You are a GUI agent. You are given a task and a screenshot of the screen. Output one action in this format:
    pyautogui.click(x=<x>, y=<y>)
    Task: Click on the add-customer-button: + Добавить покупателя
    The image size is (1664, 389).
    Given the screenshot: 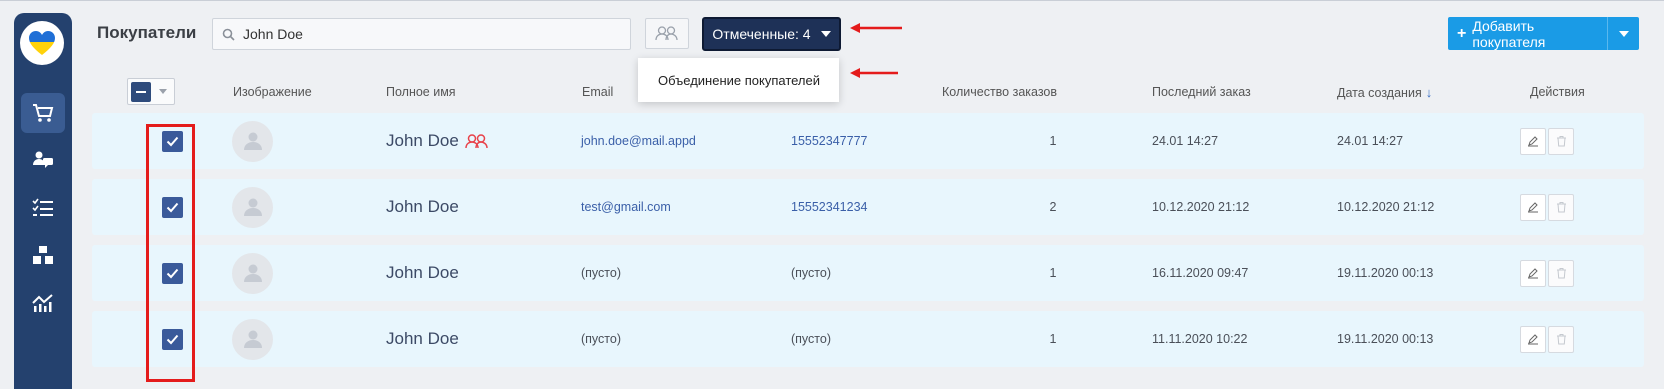 What is the action you would take?
    pyautogui.click(x=1543, y=33)
    